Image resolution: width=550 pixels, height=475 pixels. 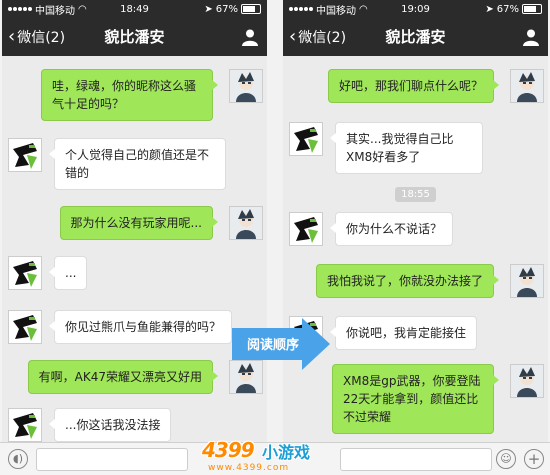 I want to click on message-bubble: 其实...我觉得自己比XM8好看多了, so click(x=406, y=148).